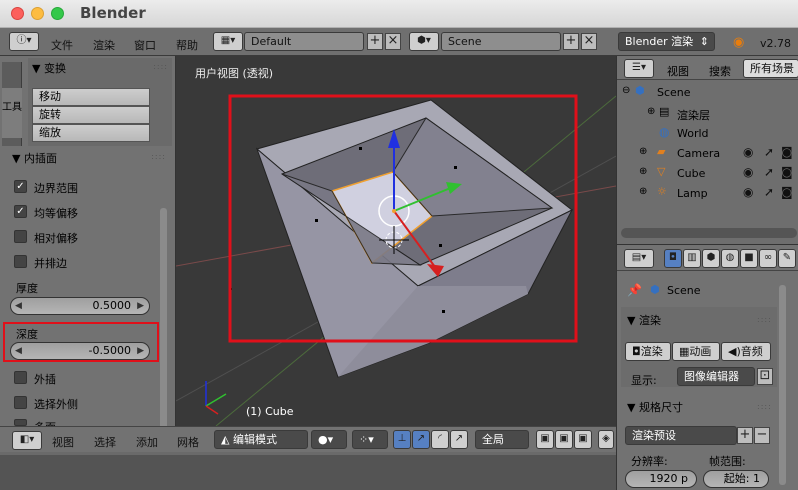 The width and height of the screenshot is (798, 490). I want to click on depth-field: ◀ -0.5000 ▶, so click(80, 351).